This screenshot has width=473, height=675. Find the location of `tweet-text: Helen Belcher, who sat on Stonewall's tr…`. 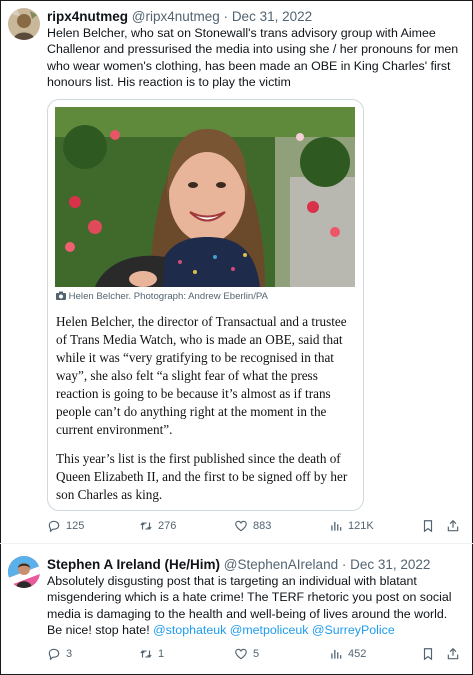

tweet-text: Helen Belcher, who sat on Stonewall's tr… is located at coordinates (253, 57).